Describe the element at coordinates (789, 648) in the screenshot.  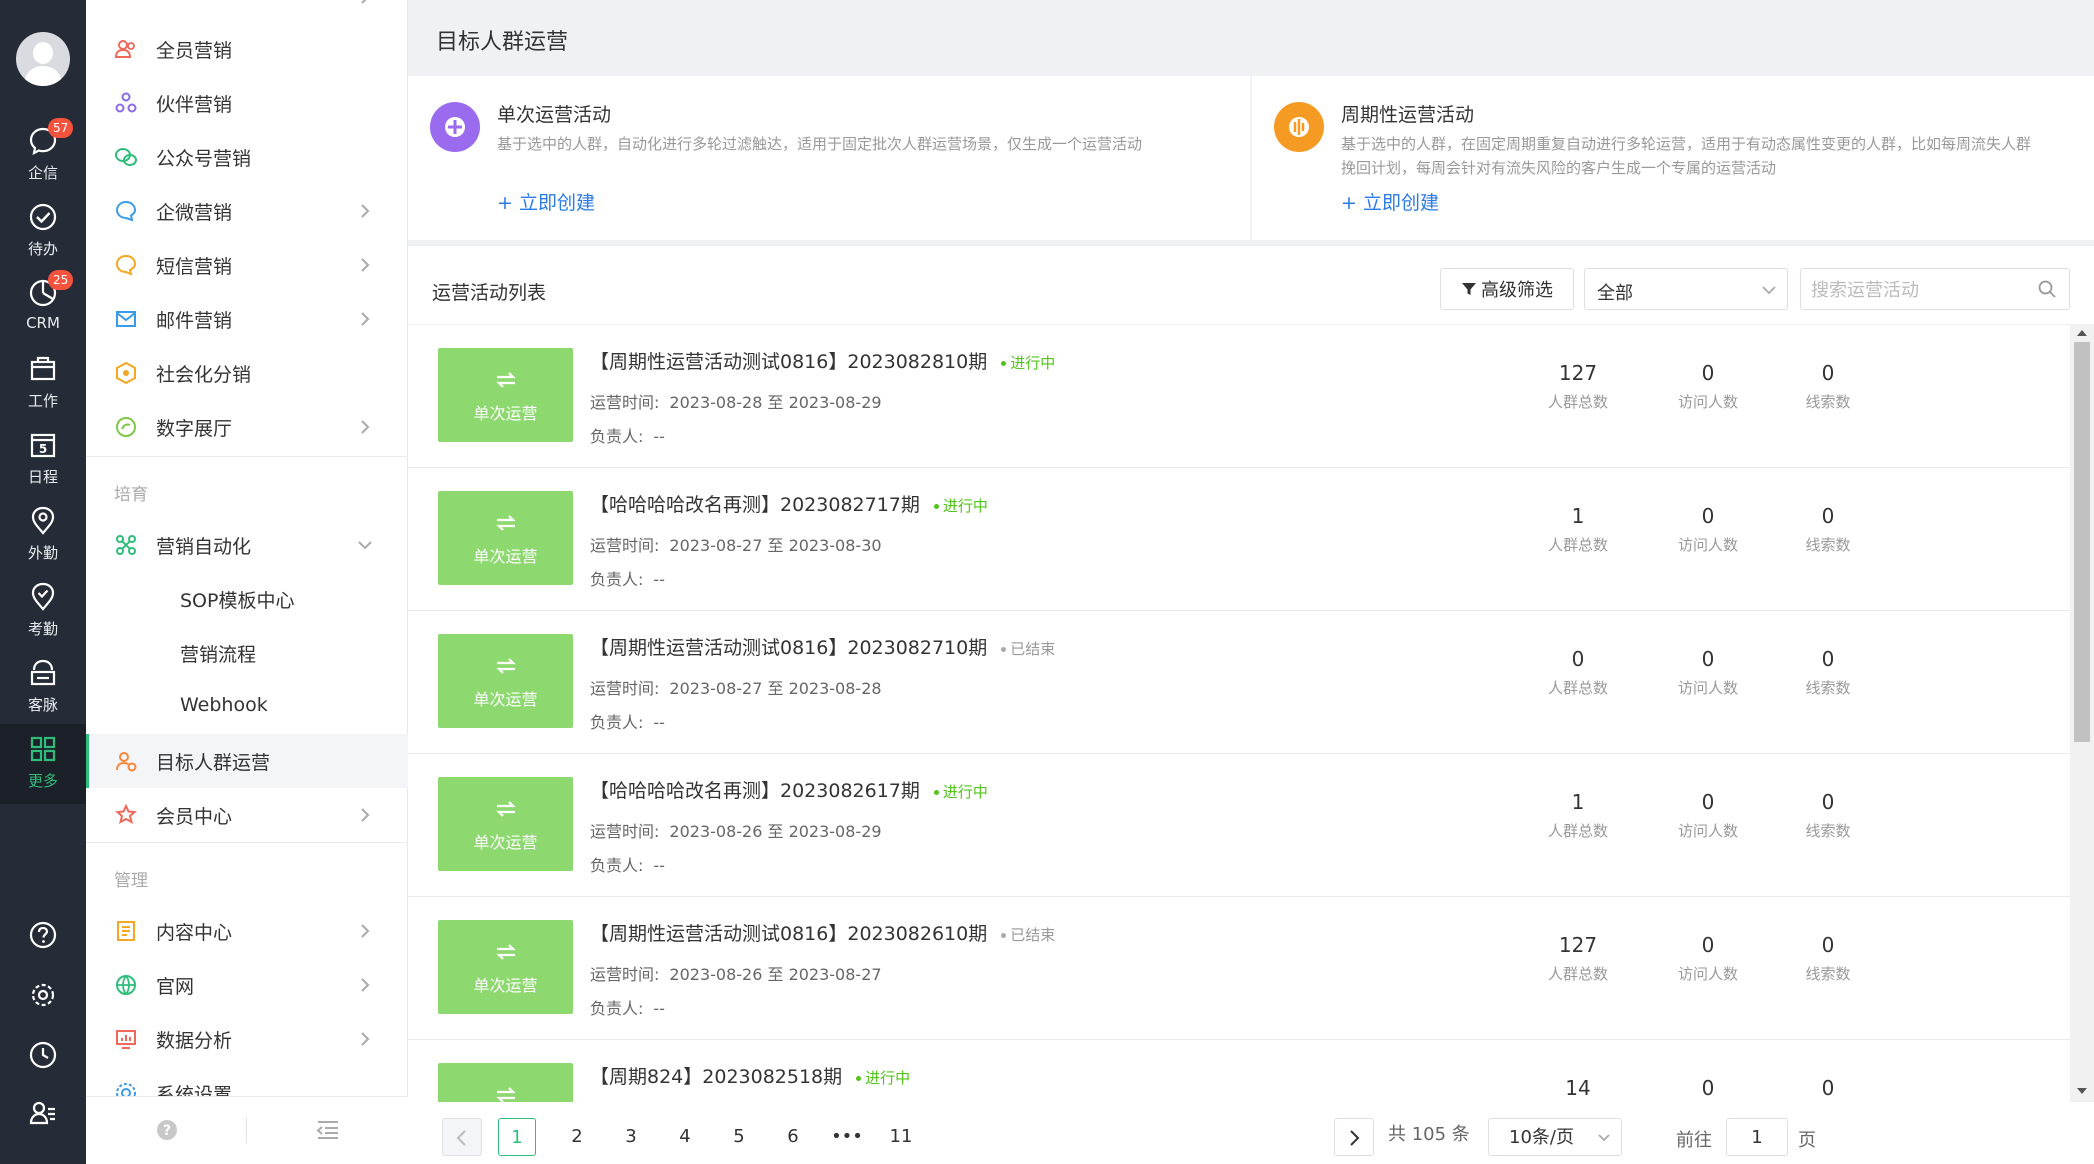
I see `activity-title-text: 【周期性运营活动测试0816】2023082710期` at that location.